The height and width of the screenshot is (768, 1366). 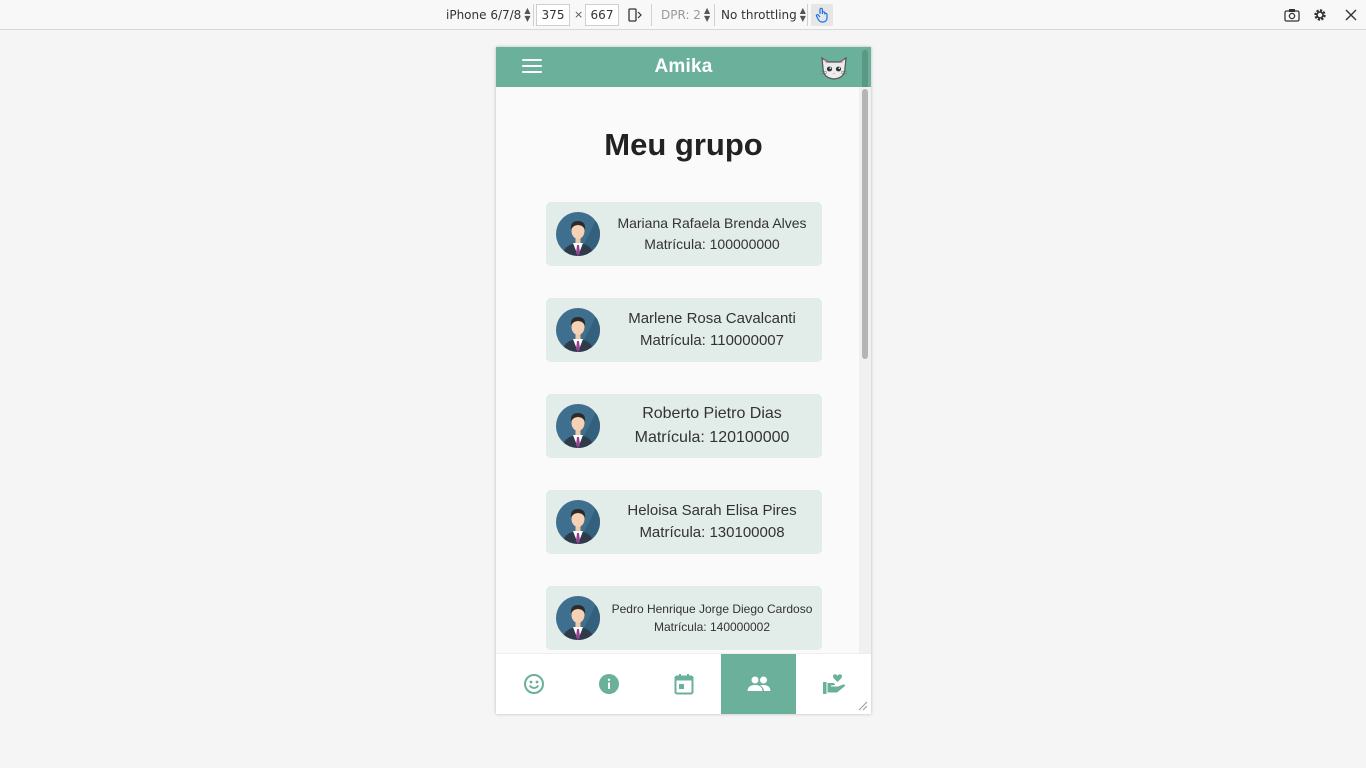 I want to click on cat-avatar-icon, so click(x=834, y=67).